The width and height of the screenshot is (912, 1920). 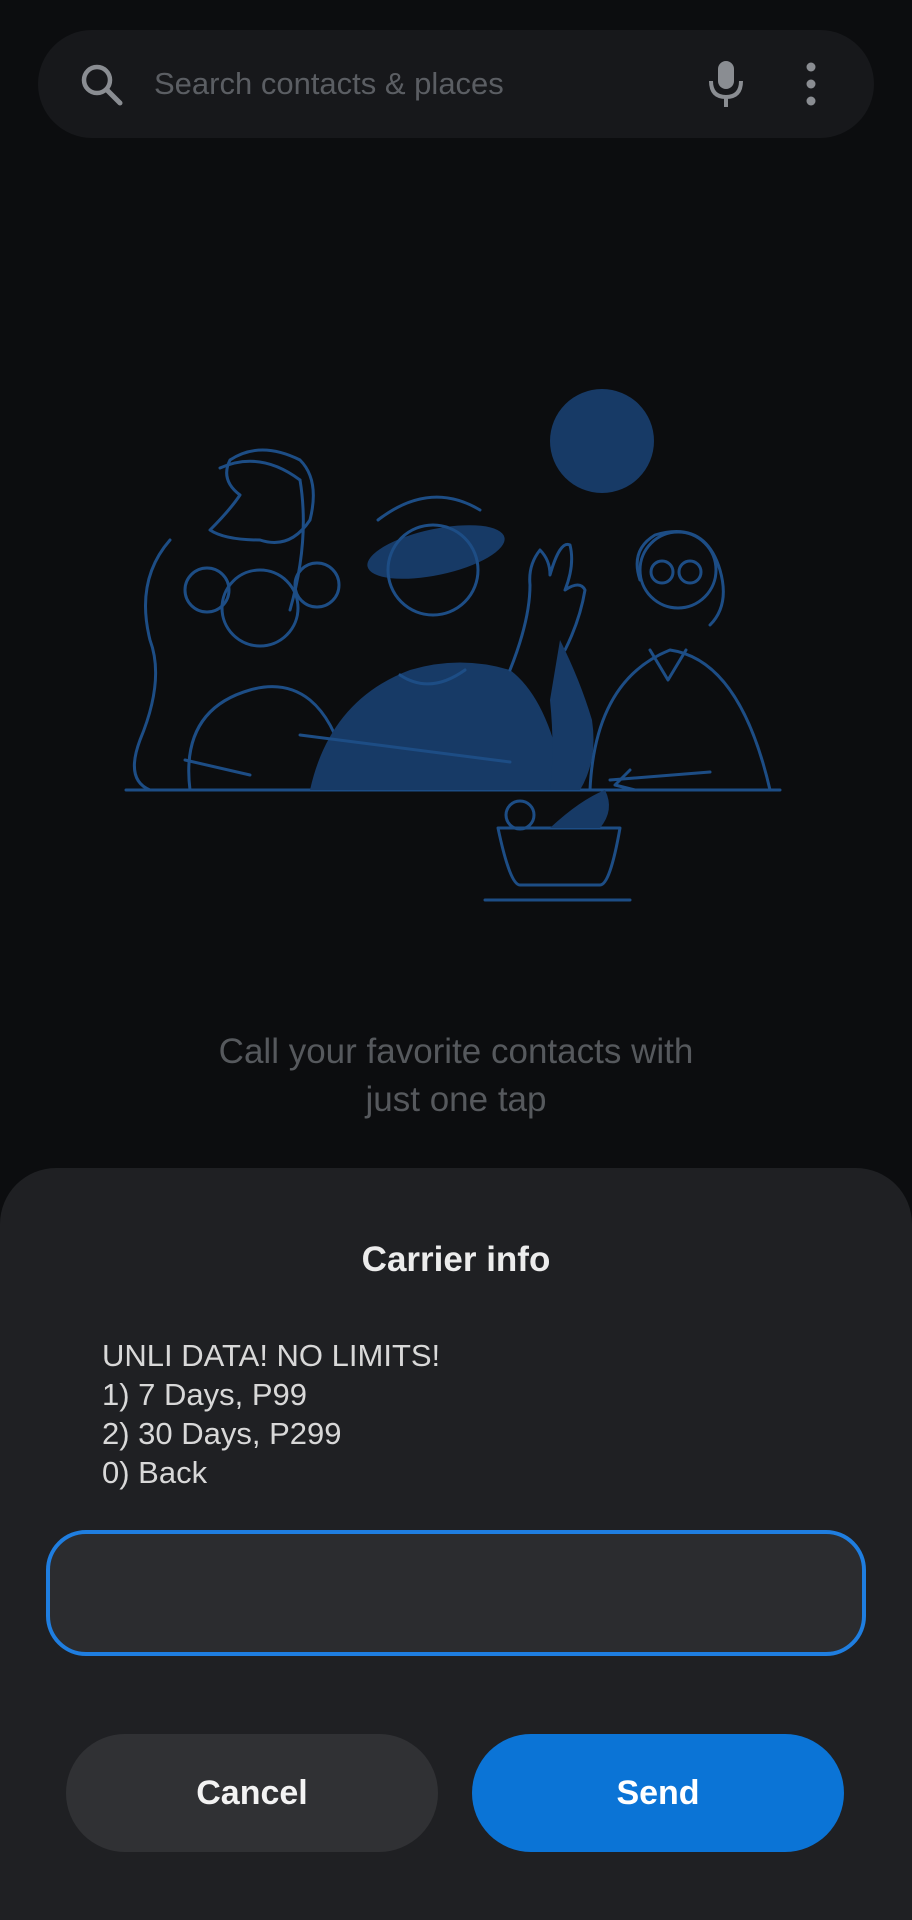 I want to click on message-line: UNLI DATA! NO LIMITS!, so click(x=271, y=1355).